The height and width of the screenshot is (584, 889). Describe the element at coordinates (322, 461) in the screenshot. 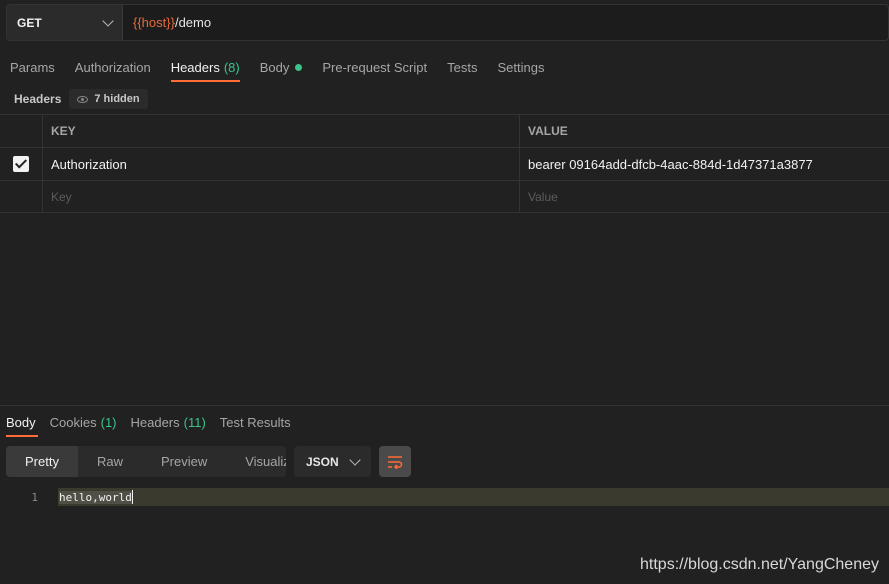

I see `format-label: JSON` at that location.